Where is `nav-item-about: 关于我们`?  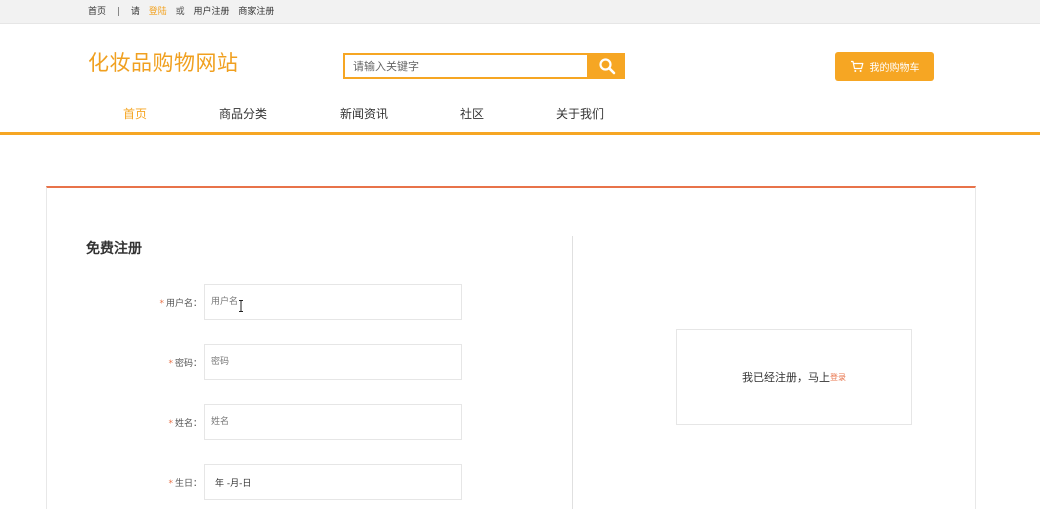
nav-item-about: 关于我们 is located at coordinates (580, 113).